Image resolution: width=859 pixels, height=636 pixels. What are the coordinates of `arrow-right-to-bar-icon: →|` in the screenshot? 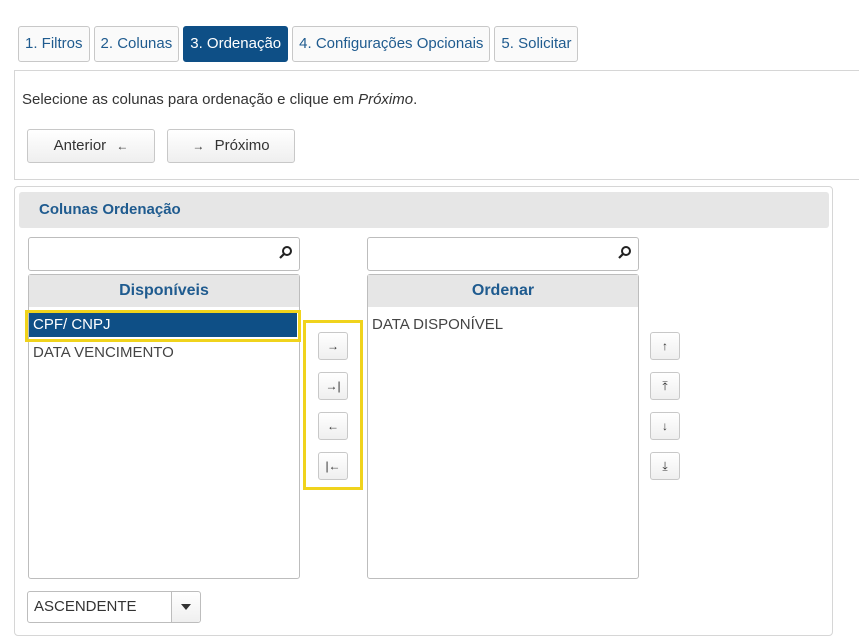 It's located at (333, 386).